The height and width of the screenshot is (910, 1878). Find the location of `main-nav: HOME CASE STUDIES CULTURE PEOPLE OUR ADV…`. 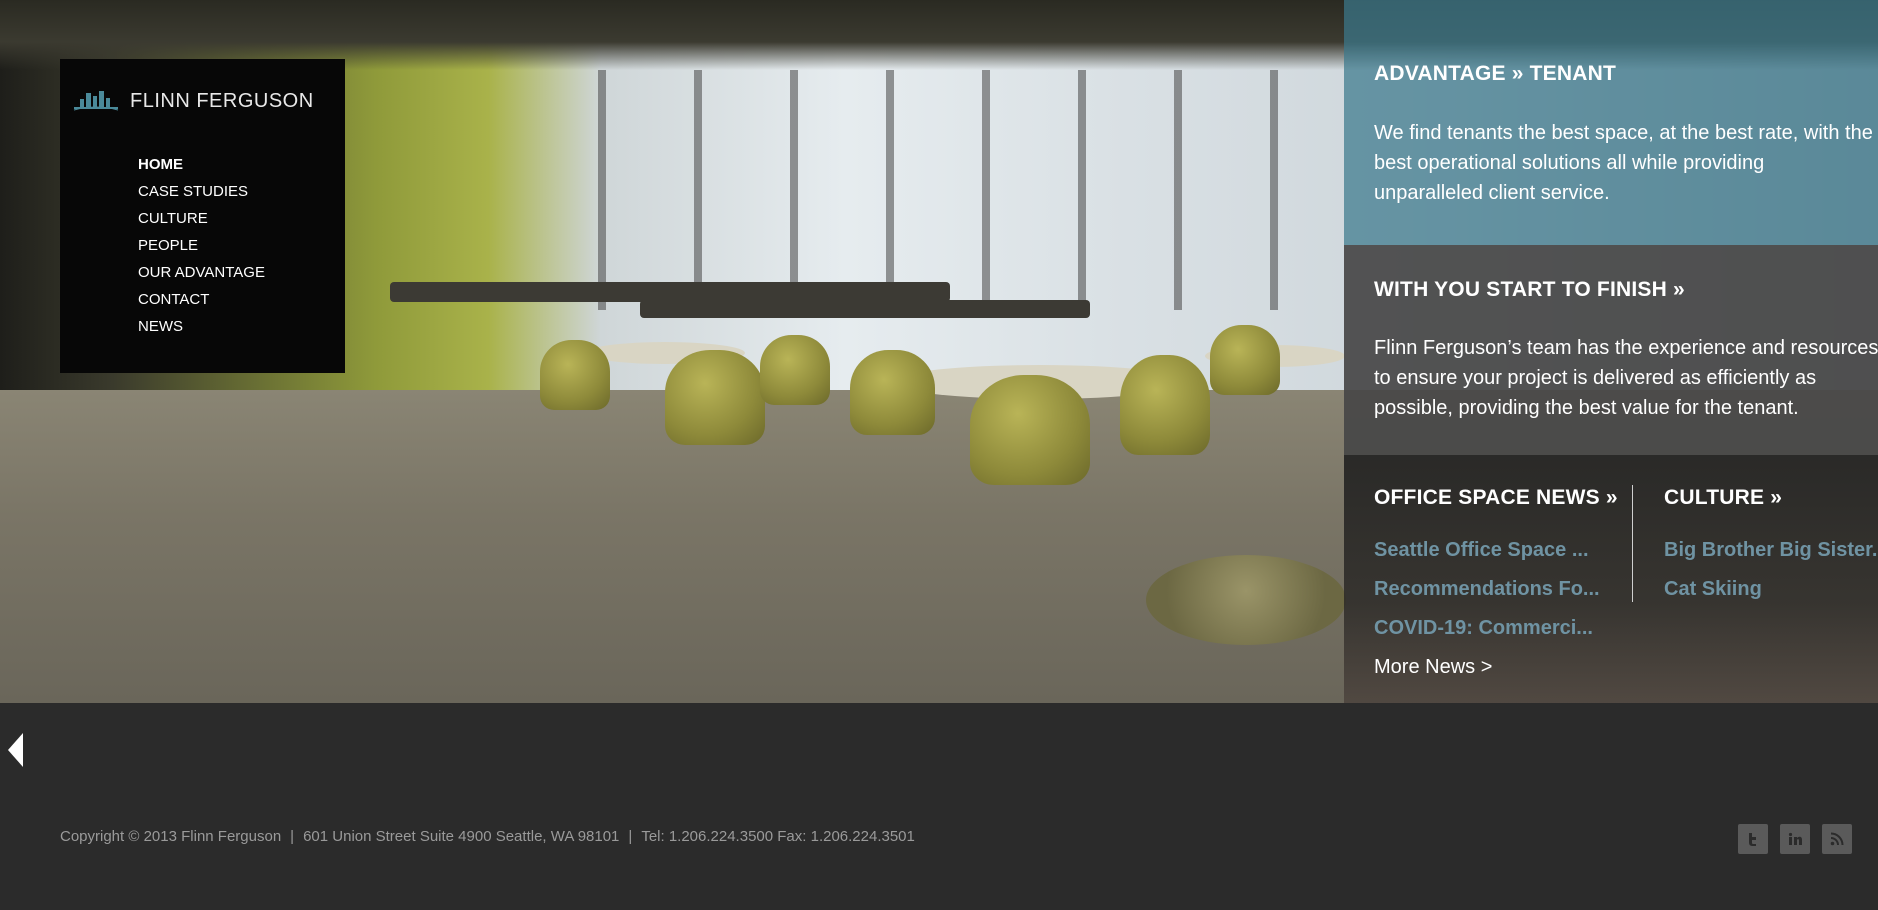

main-nav: HOME CASE STUDIES CULTURE PEOPLE OUR ADV… is located at coordinates (201, 245).